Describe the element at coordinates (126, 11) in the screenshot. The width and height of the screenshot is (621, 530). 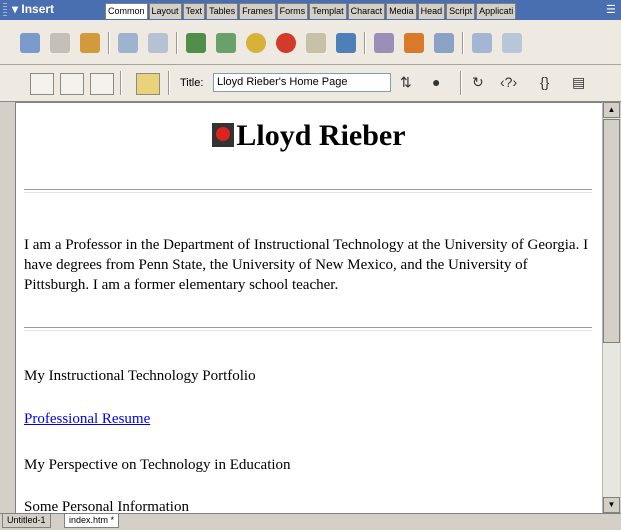
I see `tab-common: Common` at that location.